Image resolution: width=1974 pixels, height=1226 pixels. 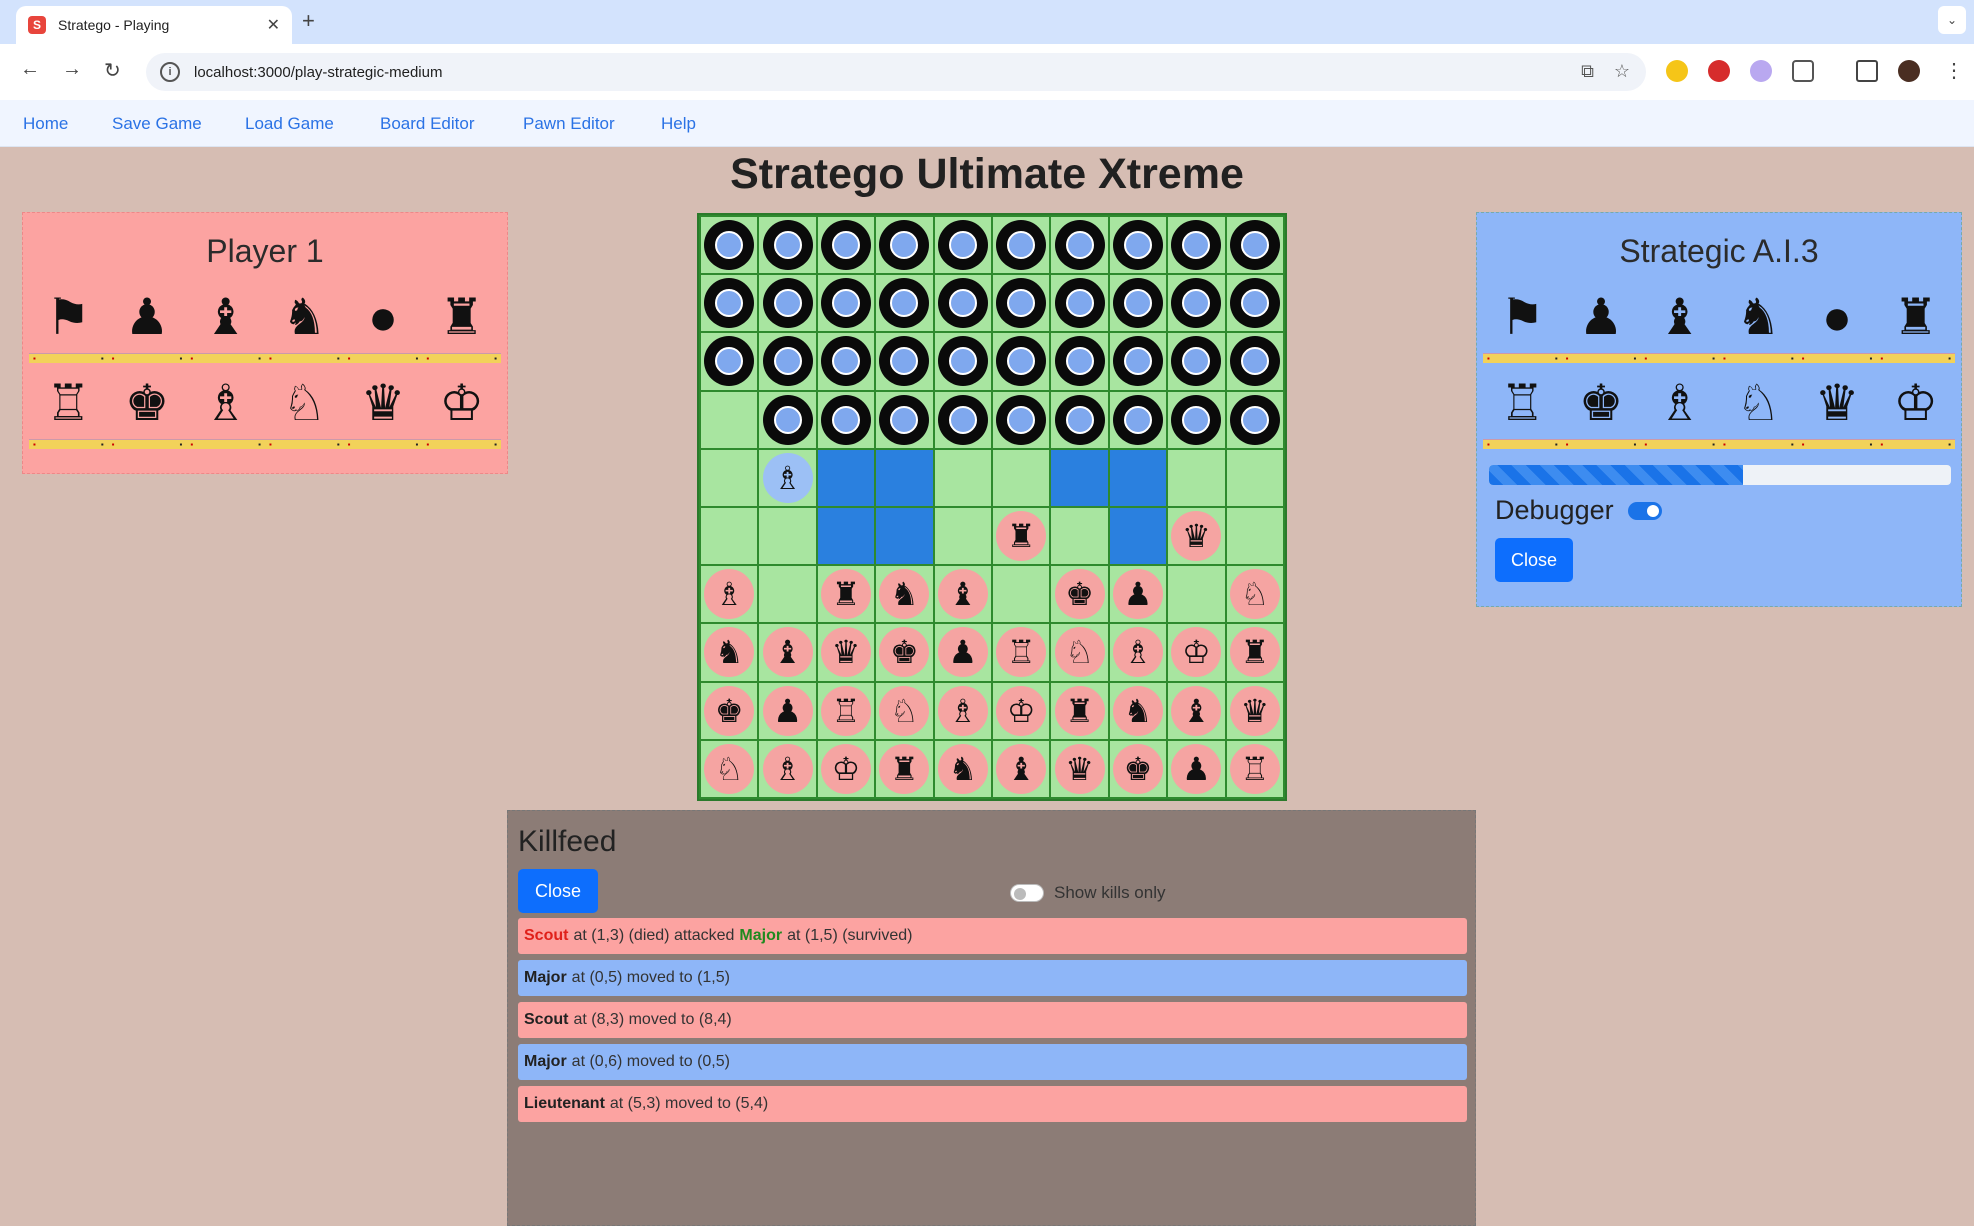 I want to click on board-square: ♔, so click(x=846, y=768).